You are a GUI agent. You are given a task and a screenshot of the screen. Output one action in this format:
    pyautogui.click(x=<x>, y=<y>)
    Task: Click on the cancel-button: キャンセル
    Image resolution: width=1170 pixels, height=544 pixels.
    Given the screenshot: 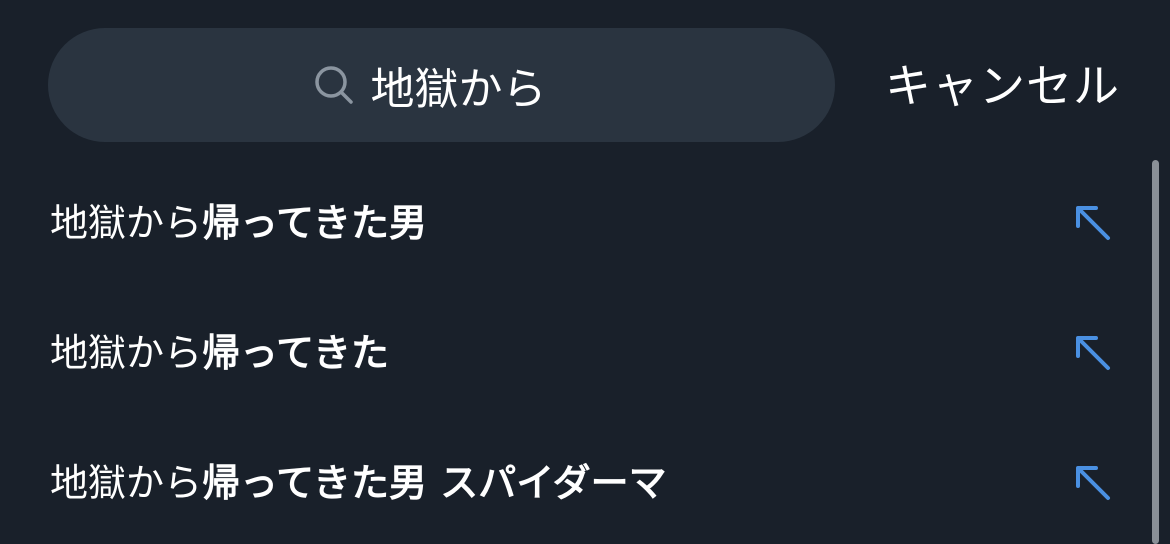 What is the action you would take?
    pyautogui.click(x=1002, y=86)
    